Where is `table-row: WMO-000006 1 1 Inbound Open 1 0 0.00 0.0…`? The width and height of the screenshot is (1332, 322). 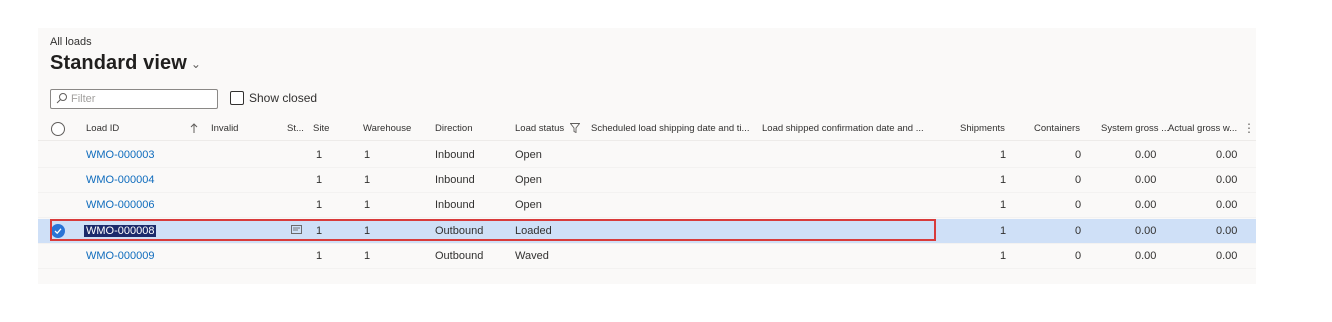
table-row: WMO-000006 1 1 Inbound Open 1 0 0.00 0.0… is located at coordinates (647, 205).